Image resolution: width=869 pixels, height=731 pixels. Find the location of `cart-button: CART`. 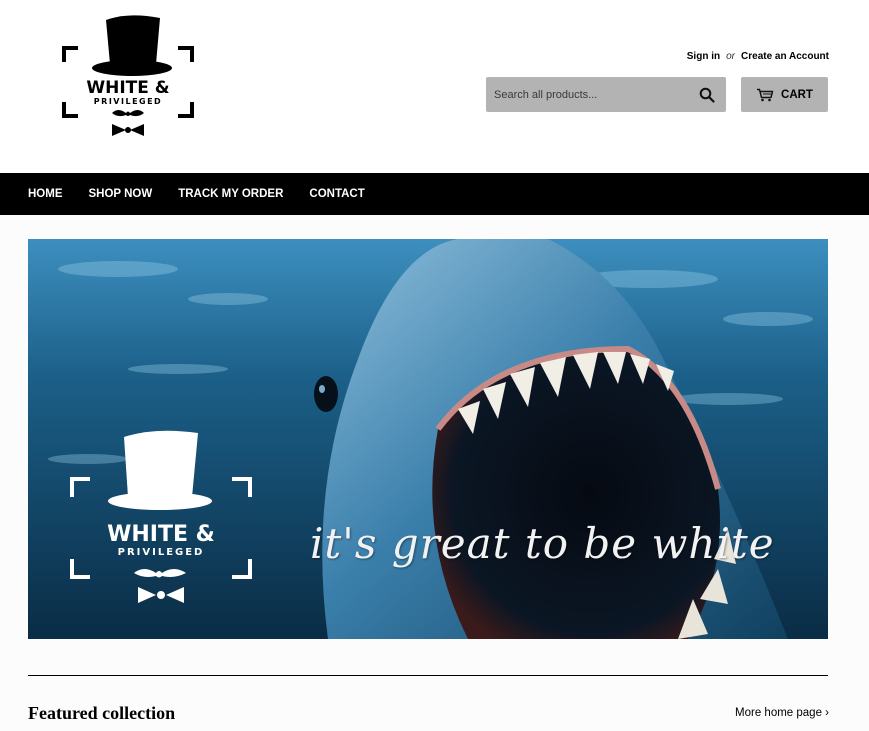

cart-button: CART is located at coordinates (784, 94).